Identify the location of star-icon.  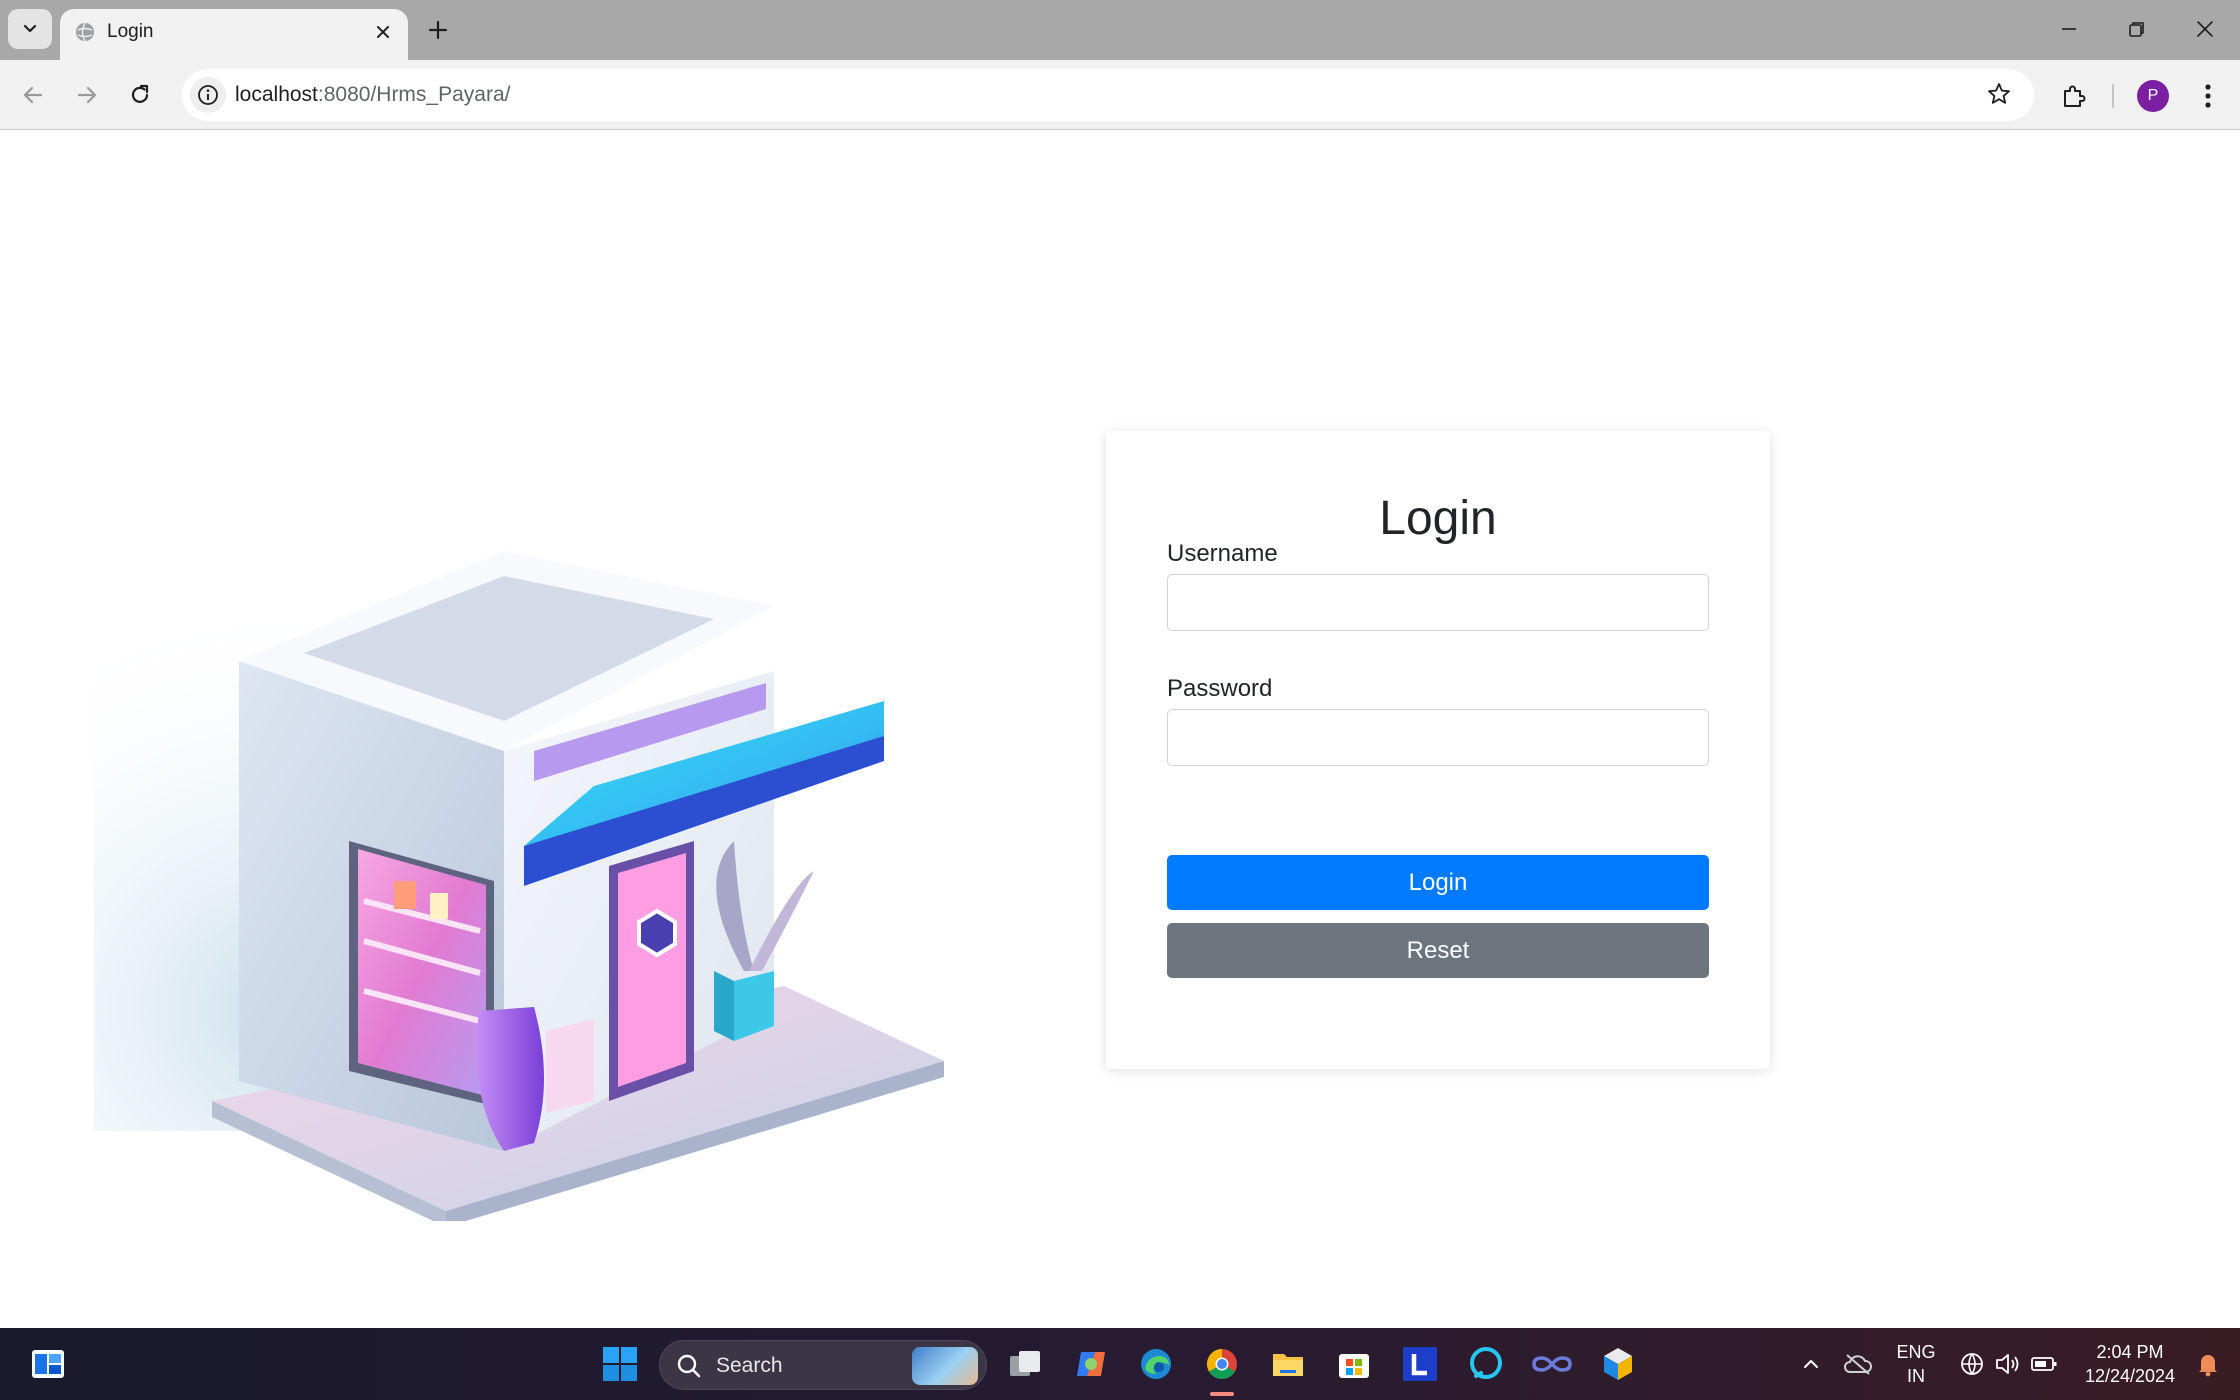
(1999, 93).